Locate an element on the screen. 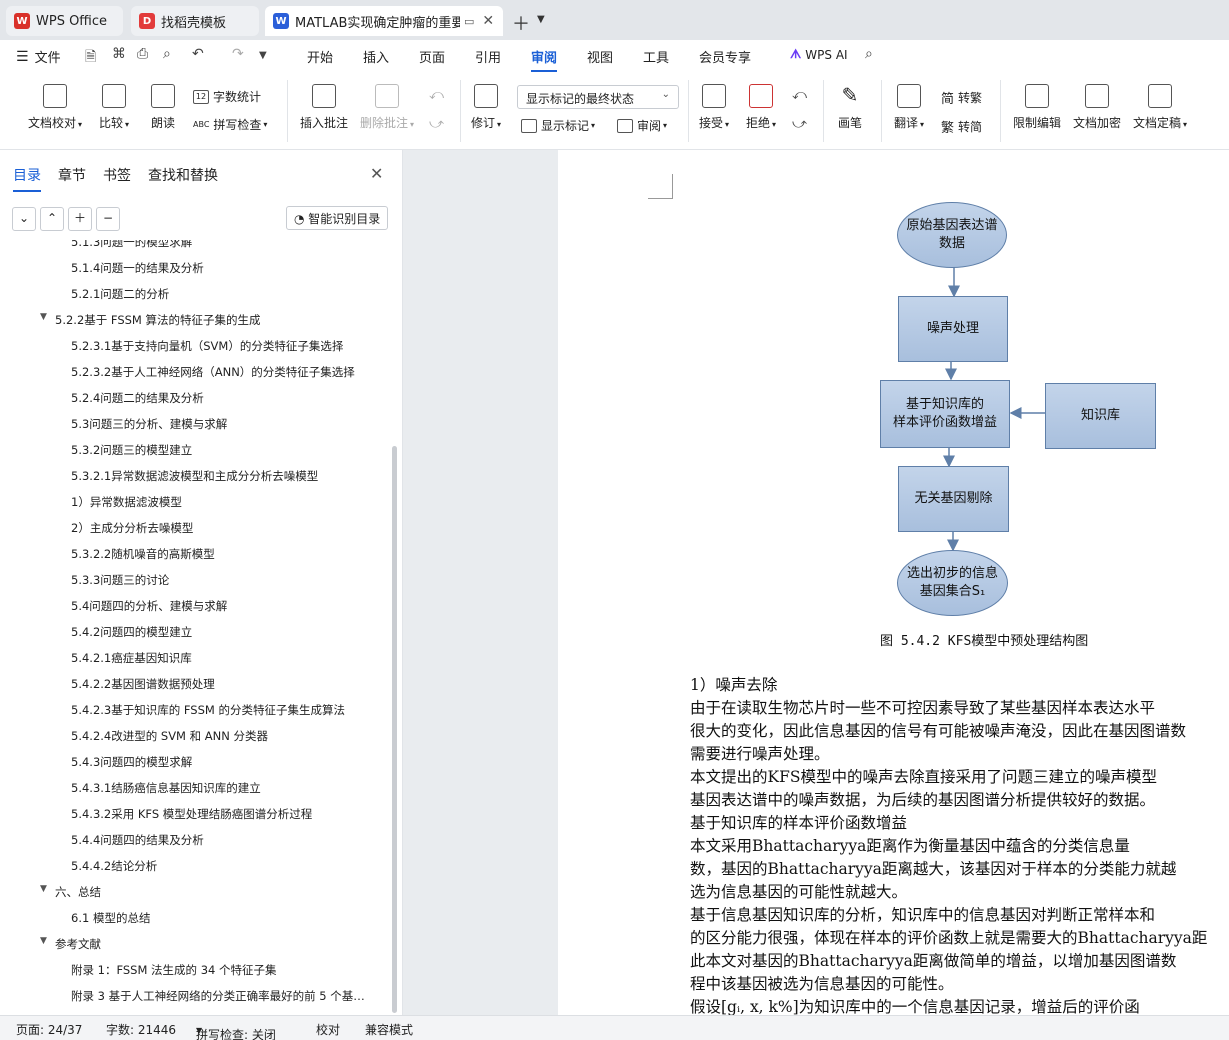 The height and width of the screenshot is (1040, 1229). toc-item: 5.3问题三的分析、建模与求解 is located at coordinates (149, 424).